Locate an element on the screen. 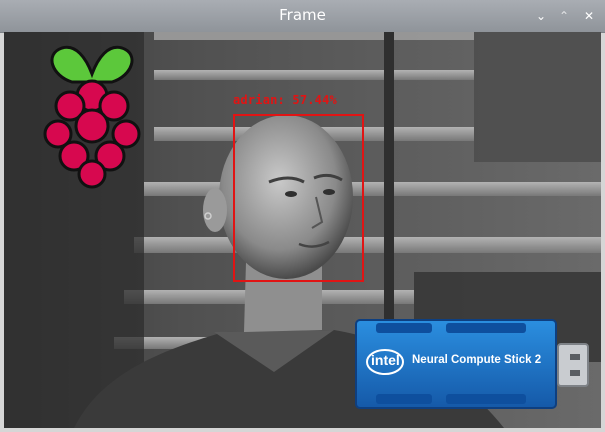 The image size is (605, 432). minimize-button: ⌄ is located at coordinates (541, 16).